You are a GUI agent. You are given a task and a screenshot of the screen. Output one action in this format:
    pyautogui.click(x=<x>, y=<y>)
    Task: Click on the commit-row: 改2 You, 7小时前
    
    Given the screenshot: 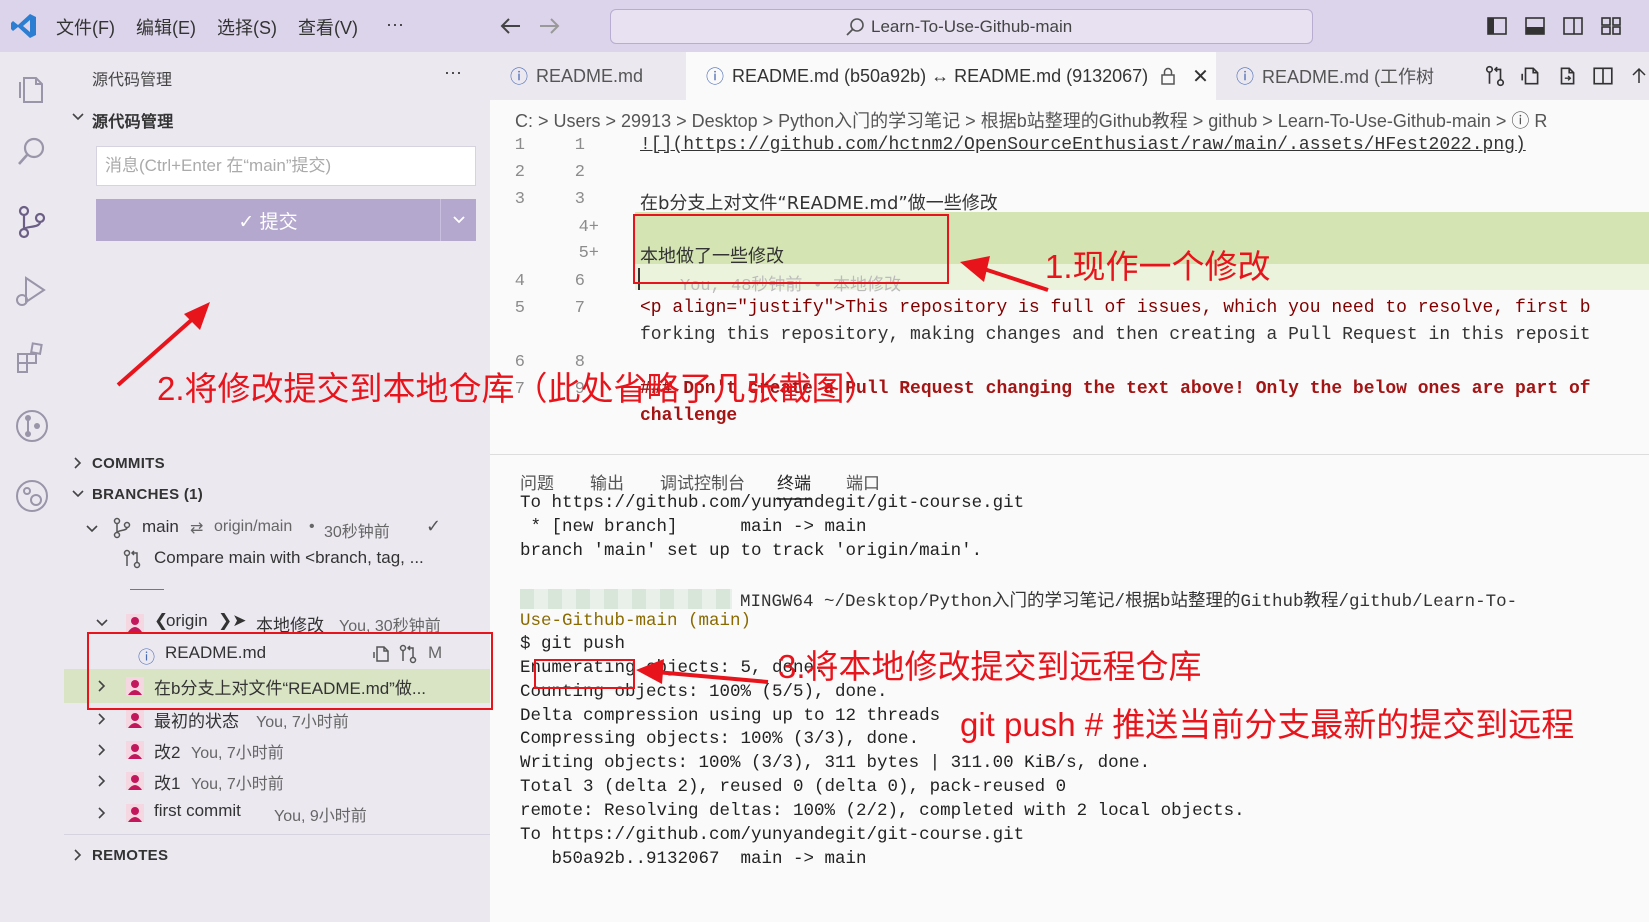 What is the action you would take?
    pyautogui.click(x=277, y=749)
    